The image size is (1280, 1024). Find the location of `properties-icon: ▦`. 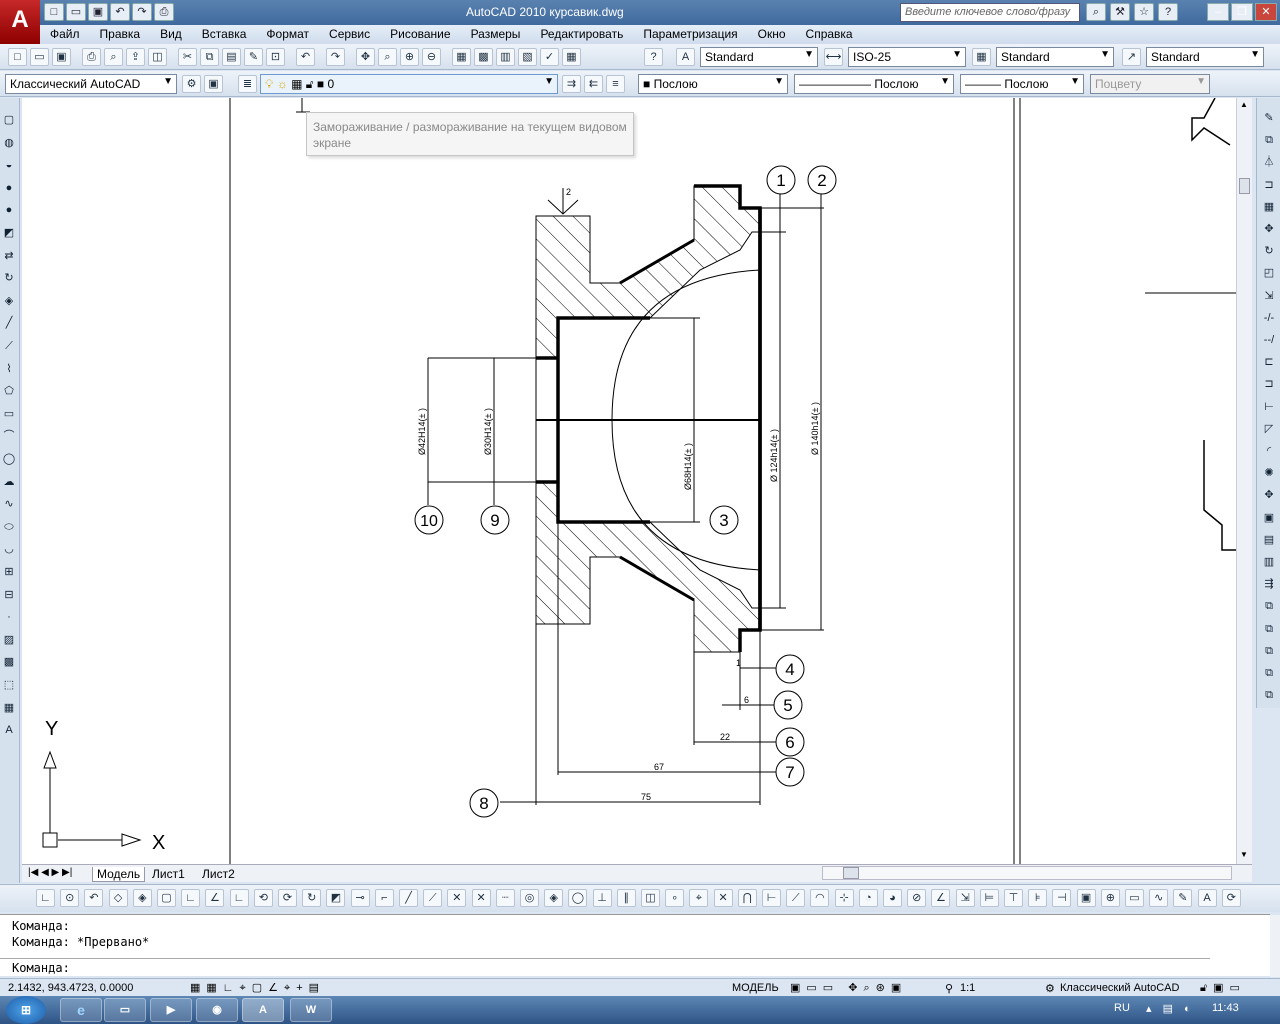

properties-icon: ▦ is located at coordinates (461, 57).